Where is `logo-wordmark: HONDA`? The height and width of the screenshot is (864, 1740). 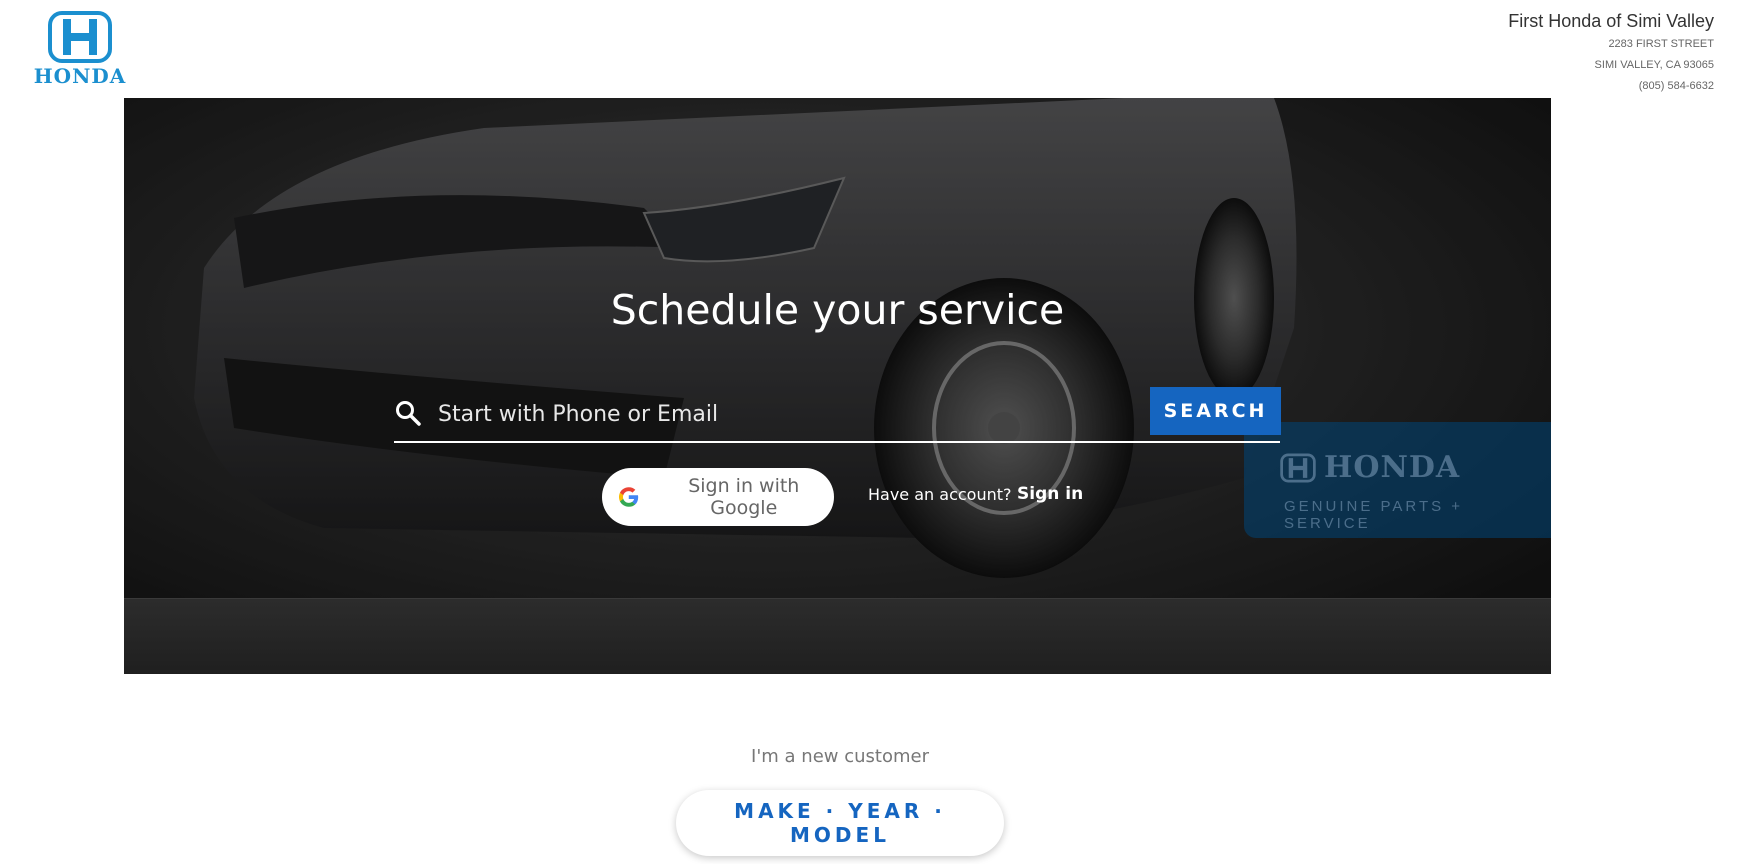 logo-wordmark: HONDA is located at coordinates (80, 76).